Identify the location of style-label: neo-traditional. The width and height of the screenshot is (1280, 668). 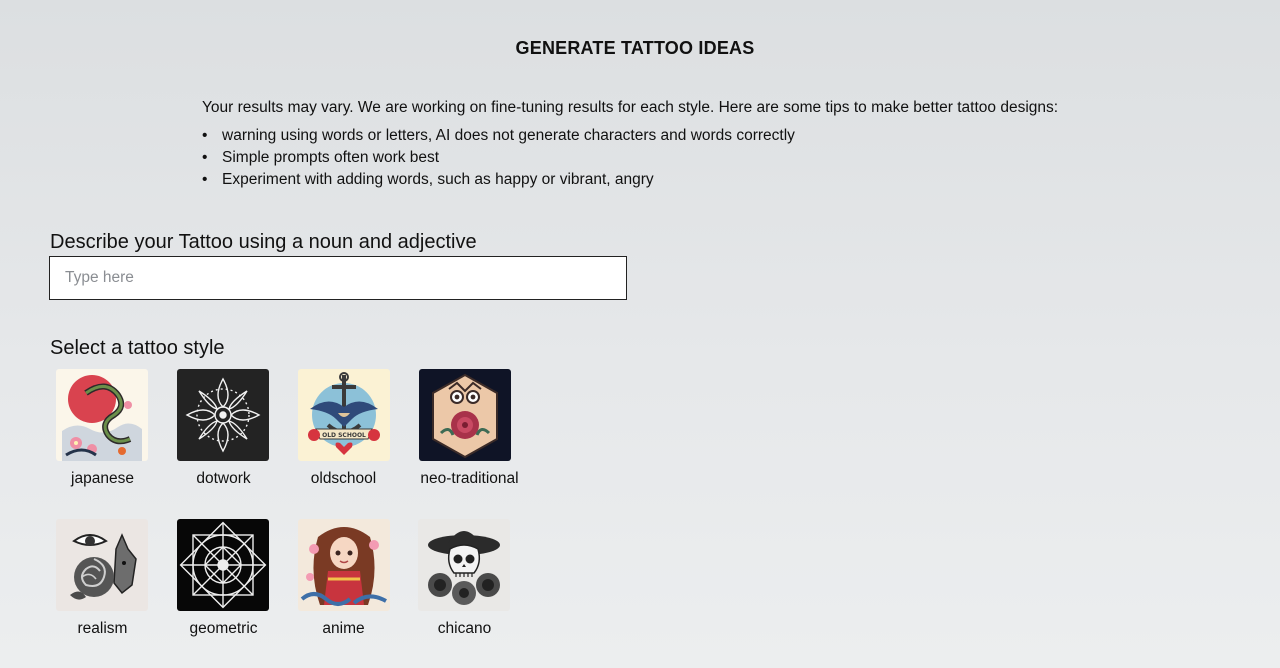
(469, 478).